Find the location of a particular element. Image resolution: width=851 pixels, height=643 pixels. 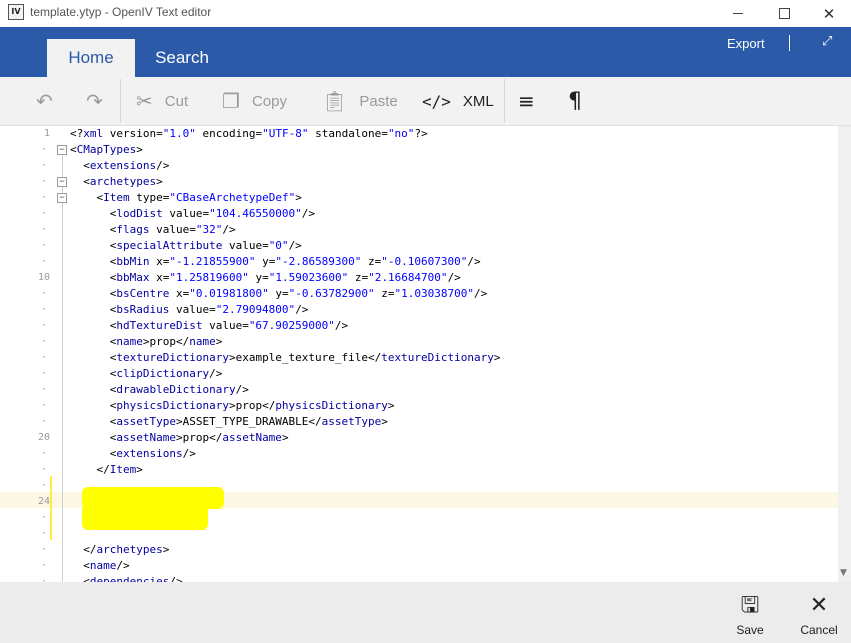

tab-home: Home is located at coordinates (91, 58).